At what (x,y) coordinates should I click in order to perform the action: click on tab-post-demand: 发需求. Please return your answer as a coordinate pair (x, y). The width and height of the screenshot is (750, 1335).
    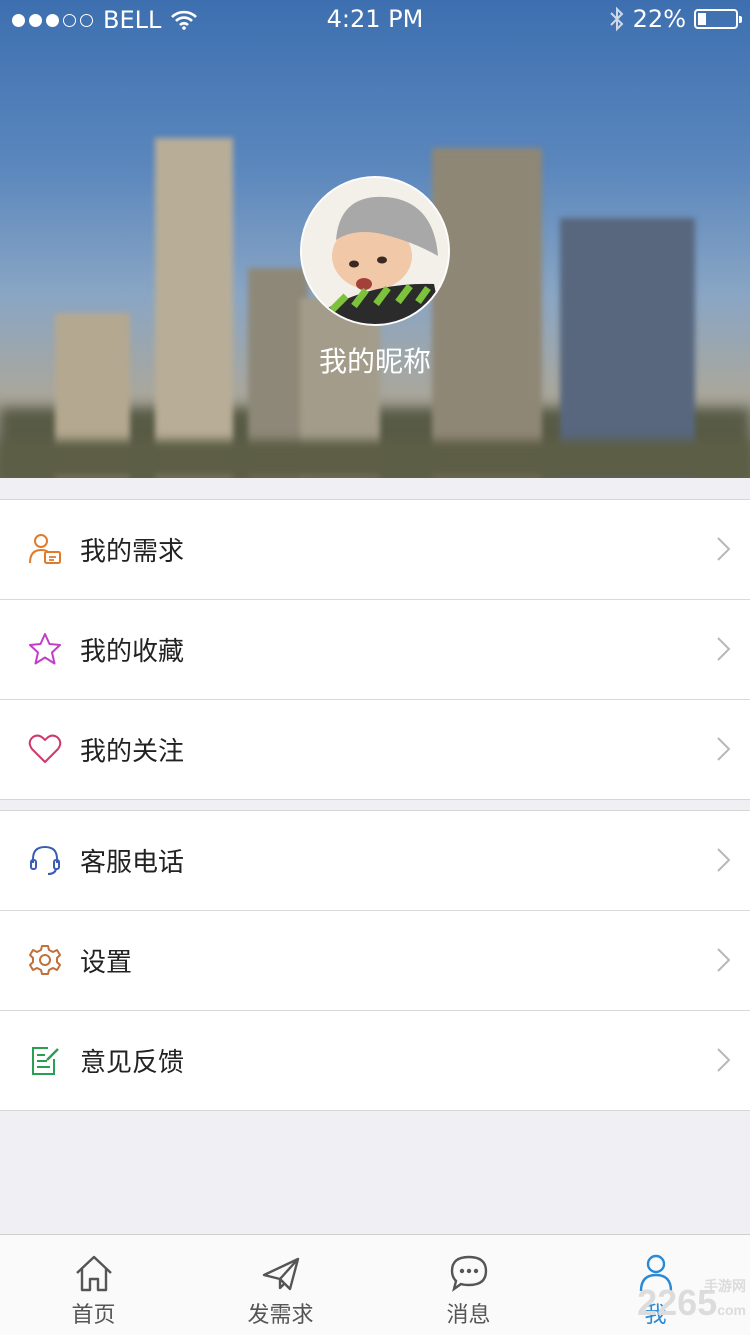
    Looking at the image, I should click on (280, 1285).